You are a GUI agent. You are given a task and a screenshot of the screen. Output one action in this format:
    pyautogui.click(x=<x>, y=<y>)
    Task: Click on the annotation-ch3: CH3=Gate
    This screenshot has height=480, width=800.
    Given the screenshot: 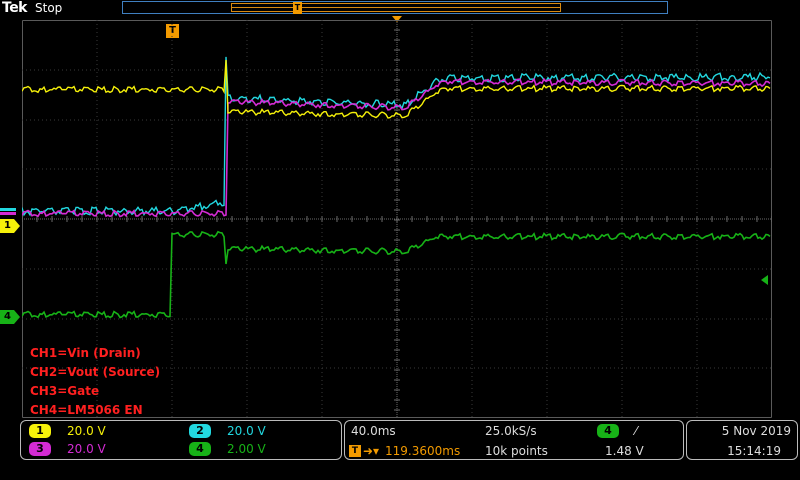 What is the action you would take?
    pyautogui.click(x=65, y=391)
    